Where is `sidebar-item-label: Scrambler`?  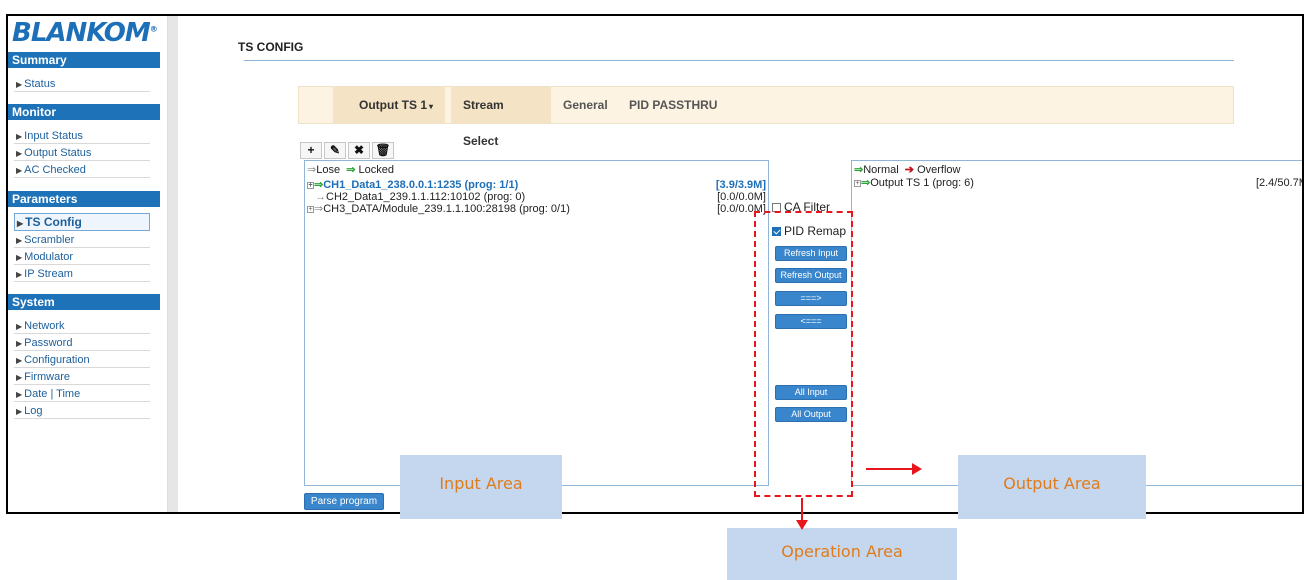
sidebar-item-label: Scrambler is located at coordinates (49, 240).